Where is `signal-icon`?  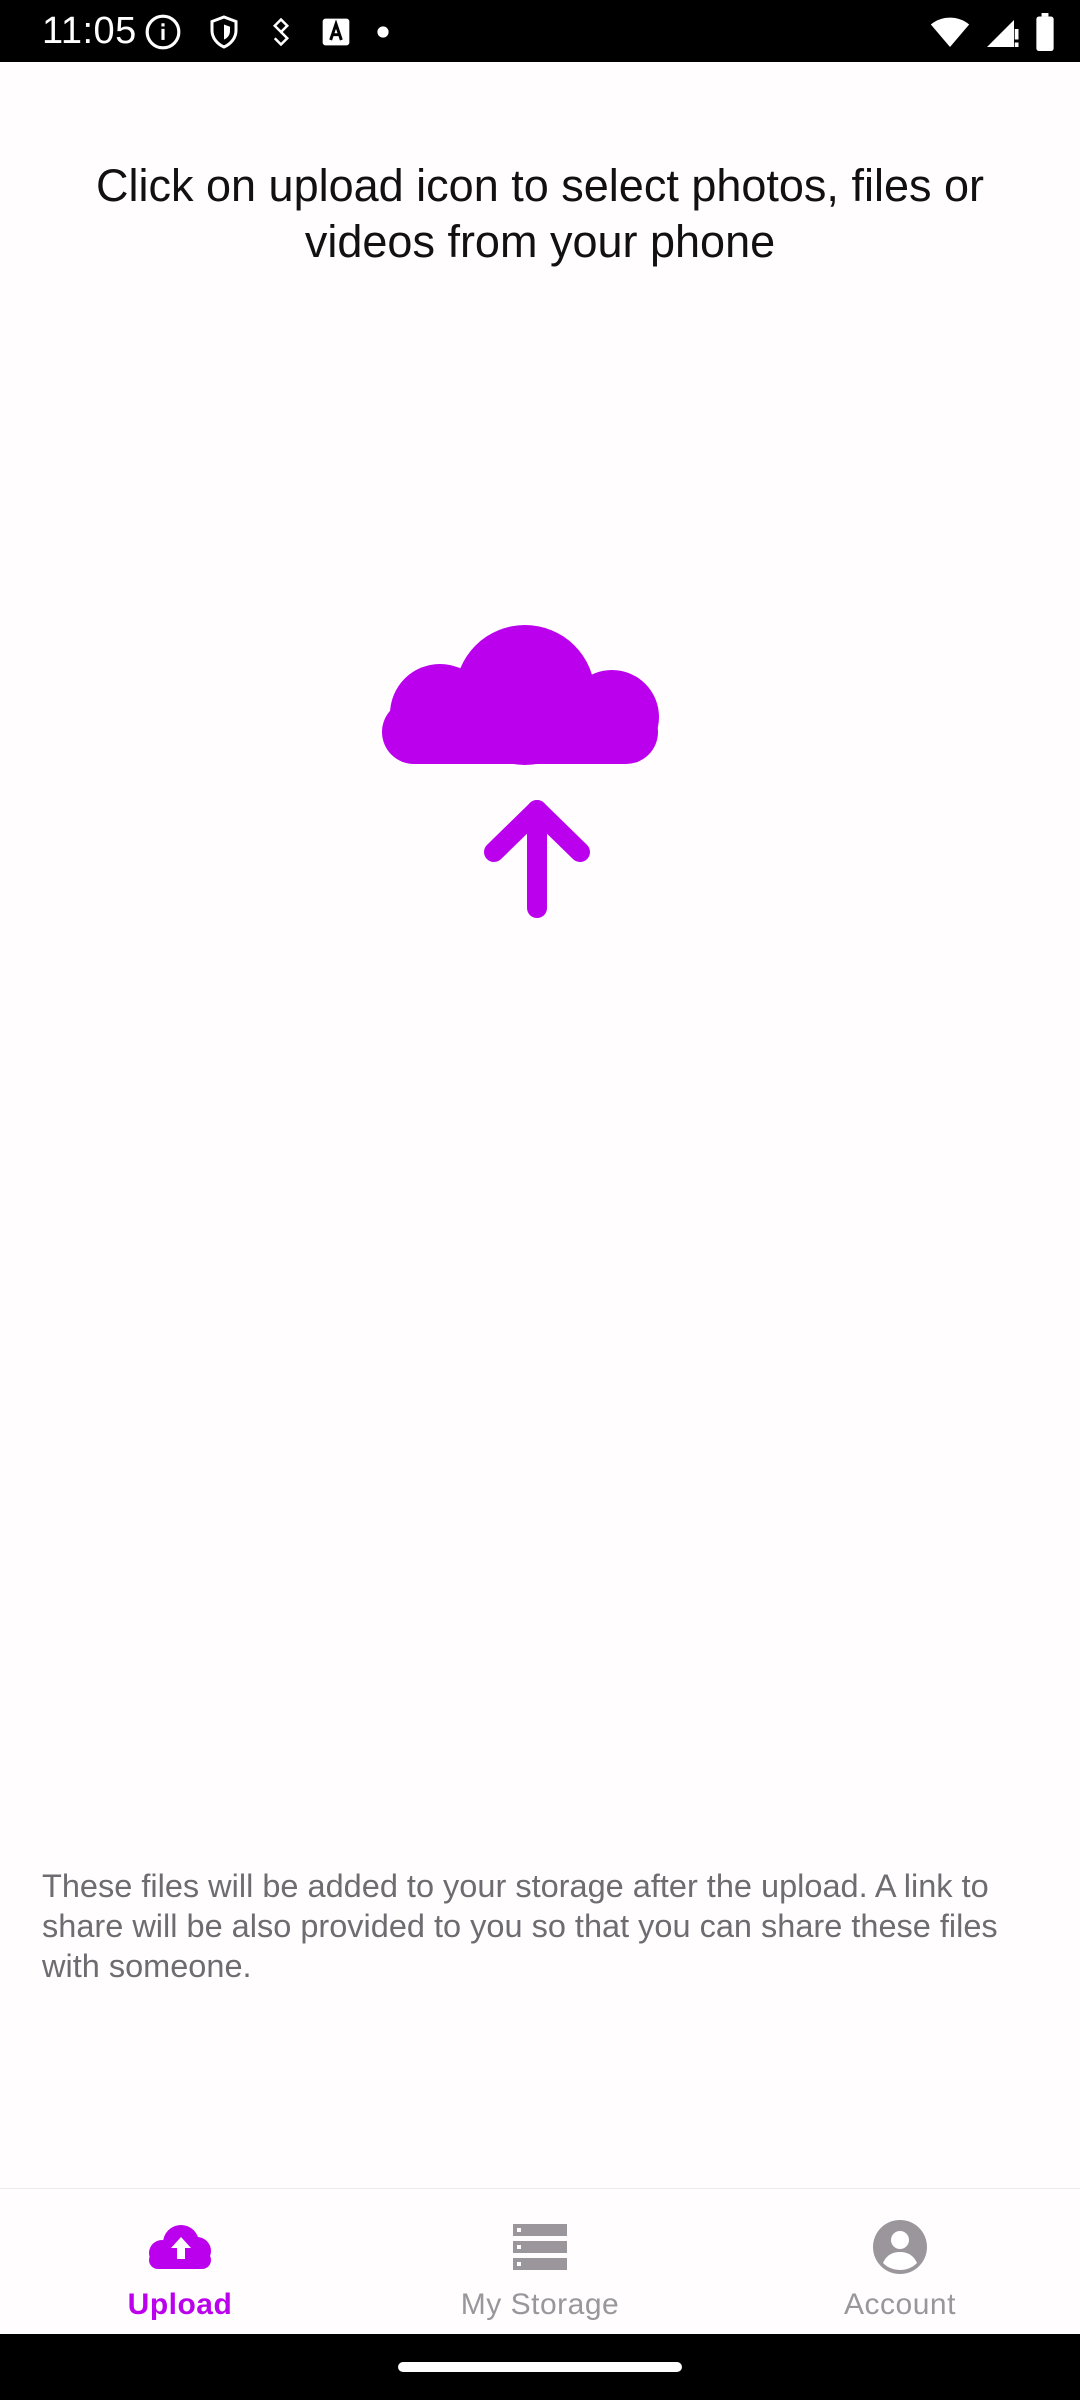 signal-icon is located at coordinates (1002, 32).